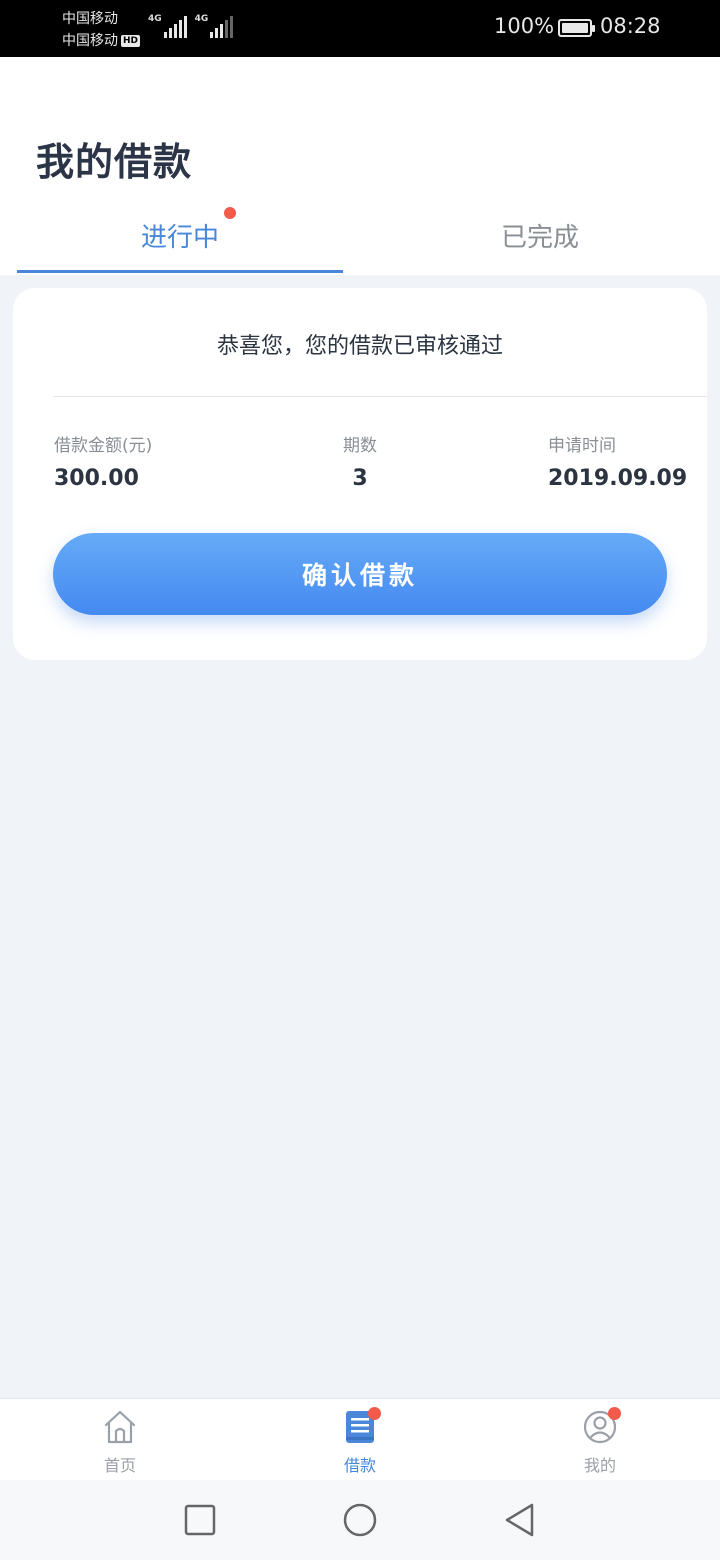  What do you see at coordinates (131, 41) in the screenshot?
I see `hd-badge: HD` at bounding box center [131, 41].